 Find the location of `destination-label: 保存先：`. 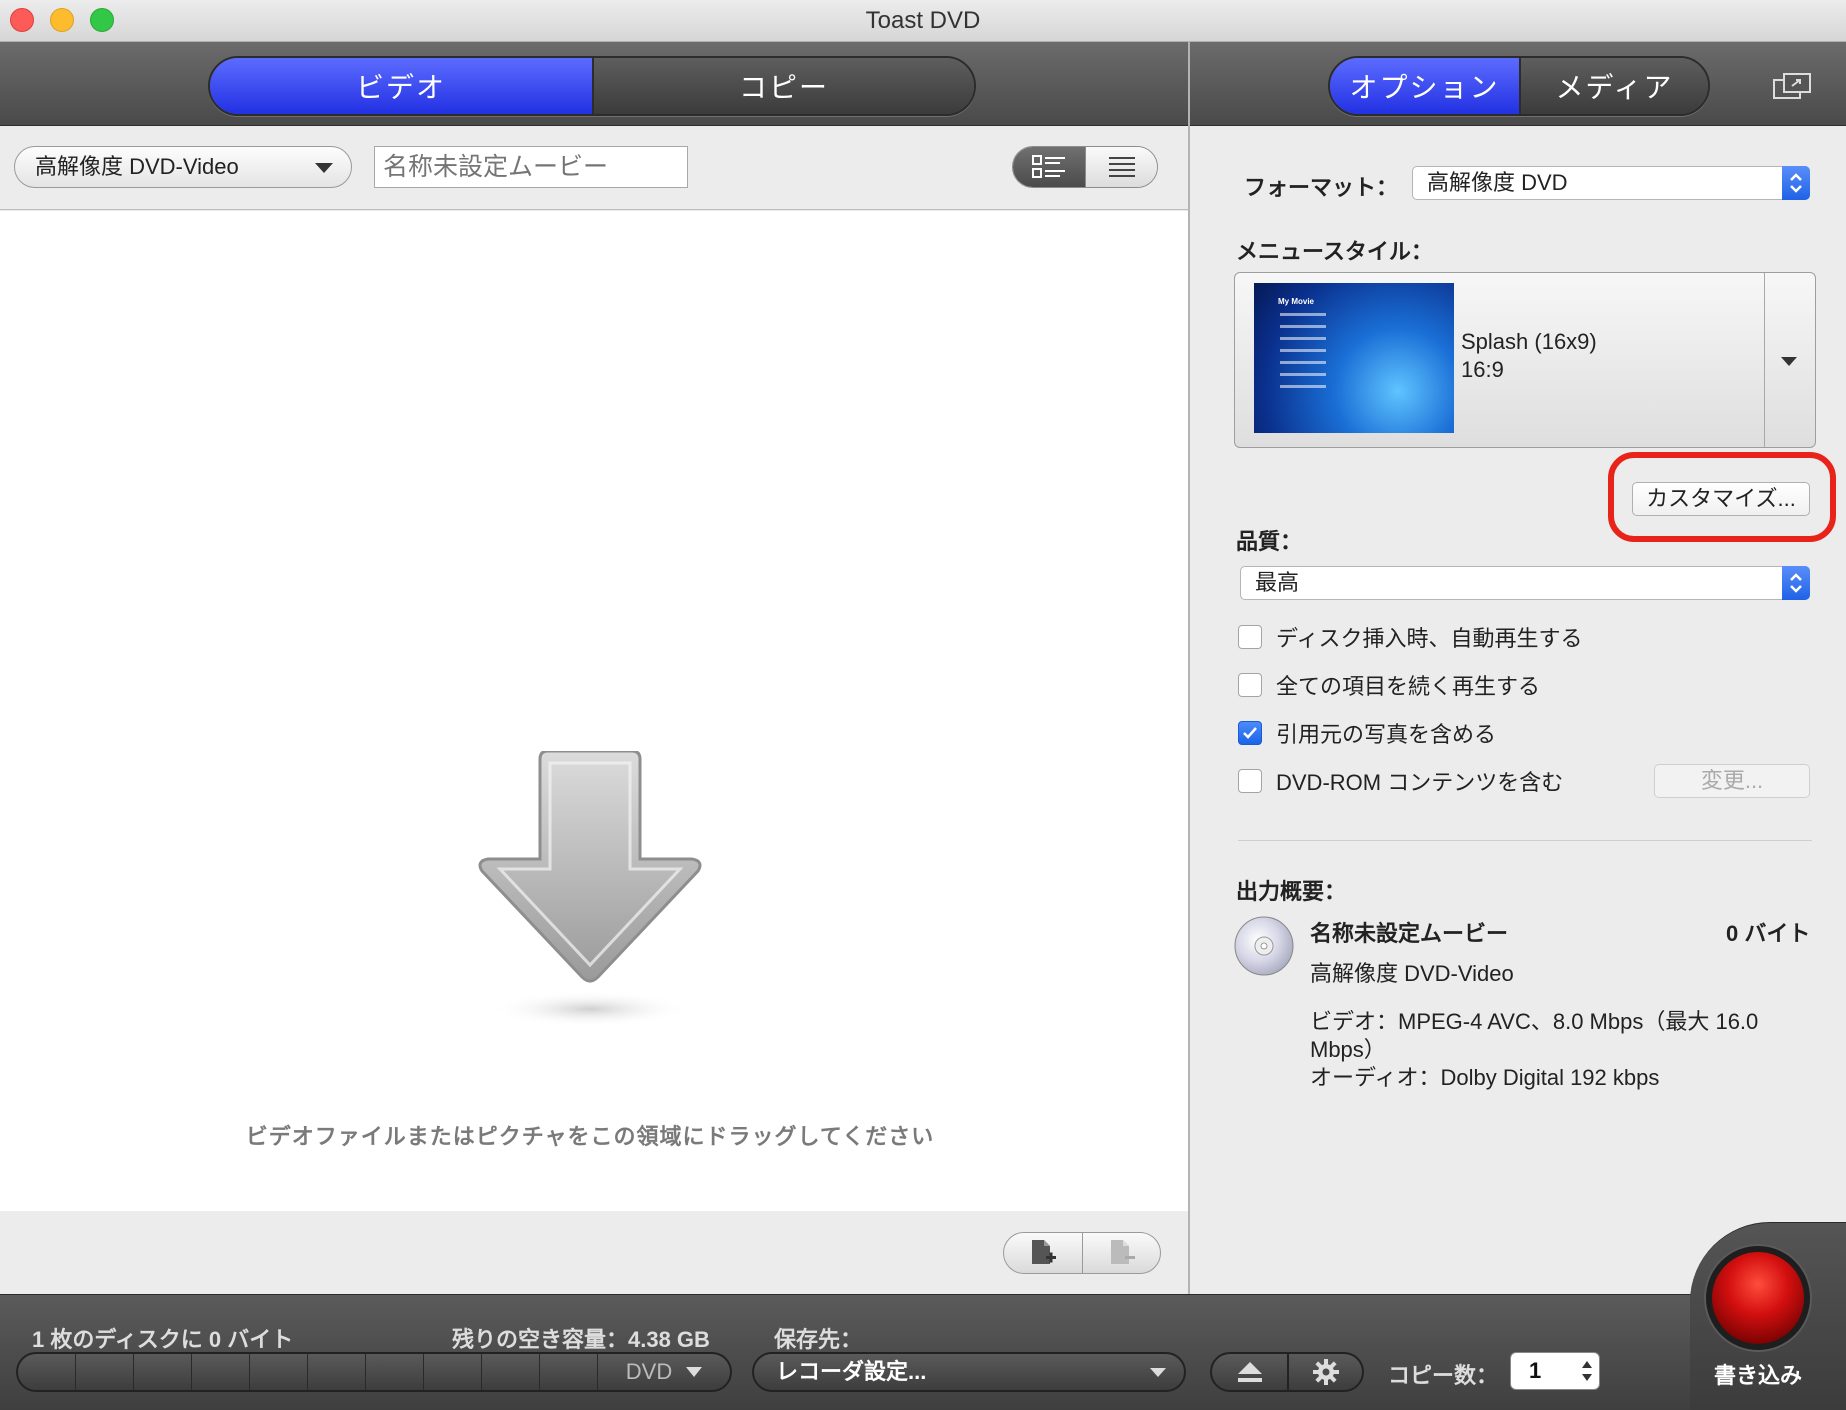

destination-label: 保存先： is located at coordinates (818, 1339).